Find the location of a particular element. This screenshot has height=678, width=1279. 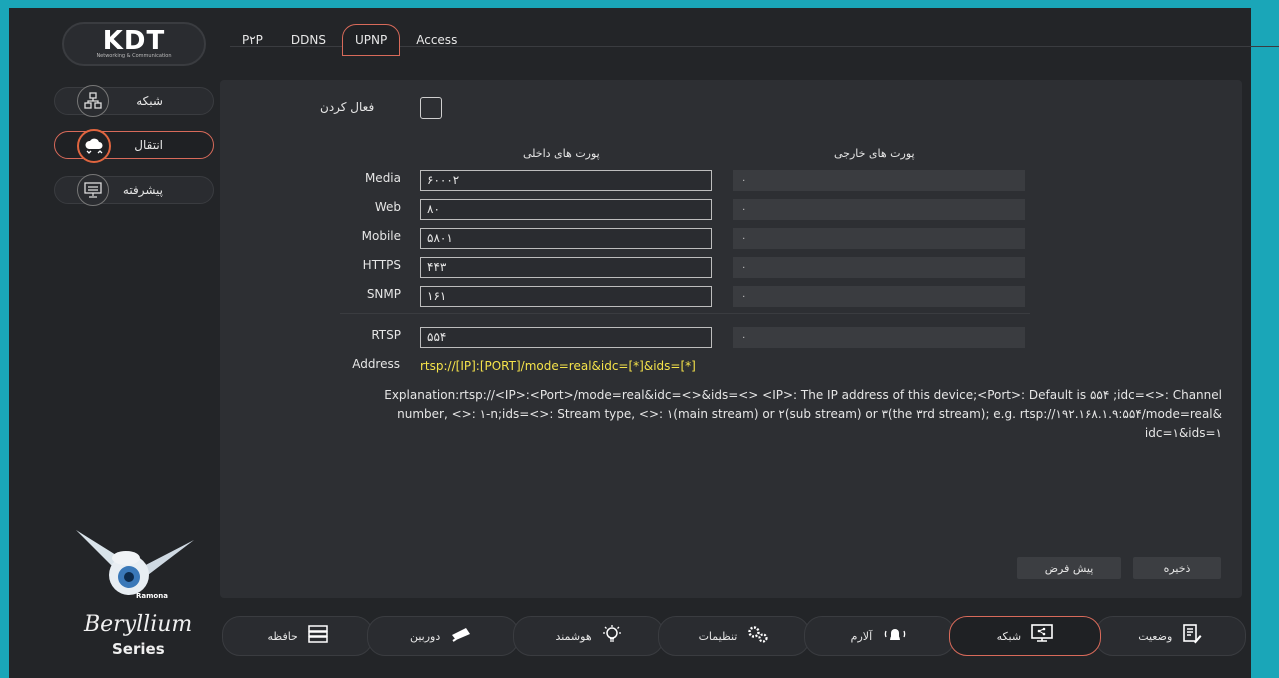

snmp-internal-port-input: ۱۶۱ is located at coordinates (566, 296).